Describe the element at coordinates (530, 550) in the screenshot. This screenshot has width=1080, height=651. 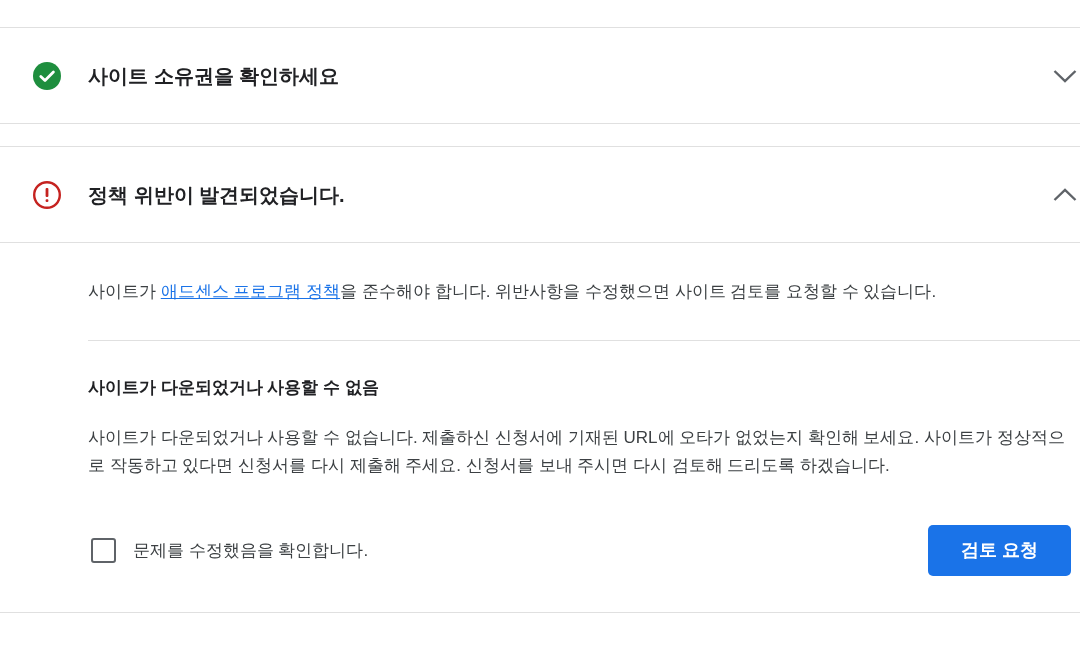
I see `checkbox-label: 문제를 수정했음을 확인합니다.` at that location.